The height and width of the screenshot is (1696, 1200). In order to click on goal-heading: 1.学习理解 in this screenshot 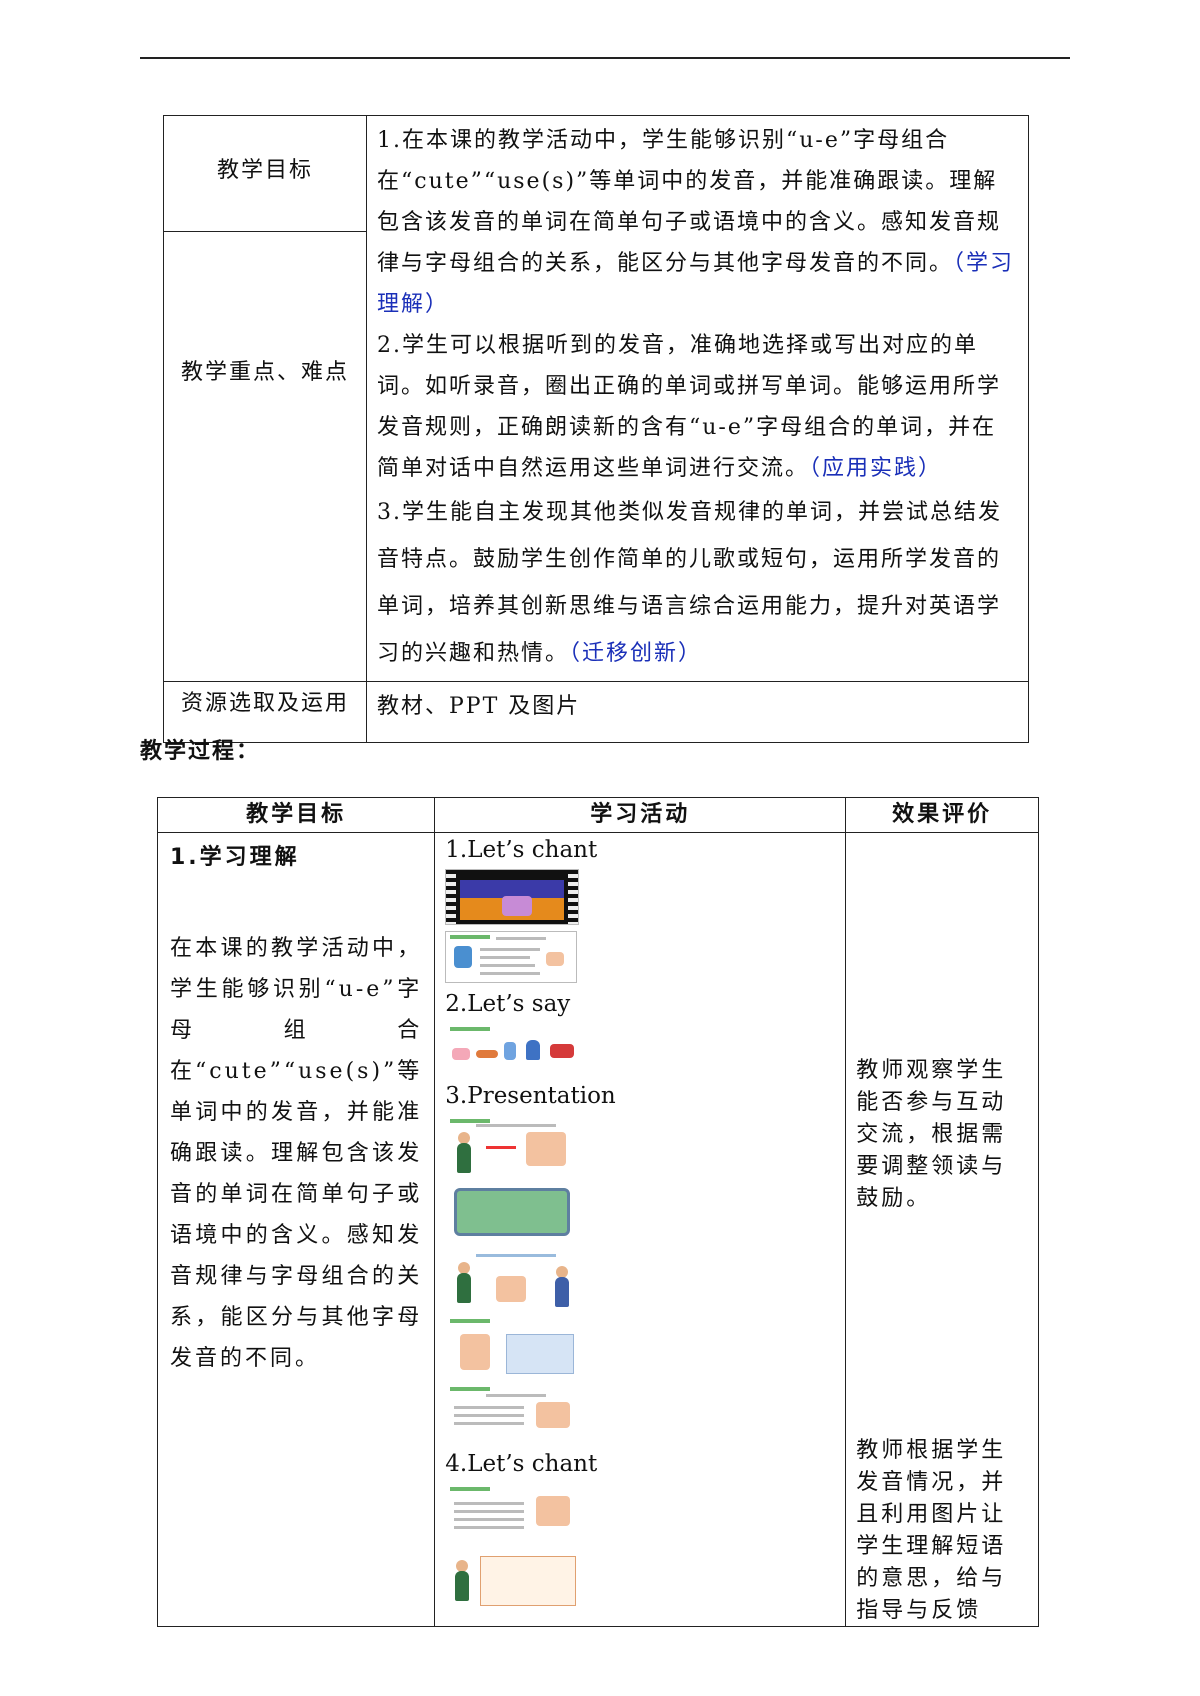, I will do `click(235, 857)`.